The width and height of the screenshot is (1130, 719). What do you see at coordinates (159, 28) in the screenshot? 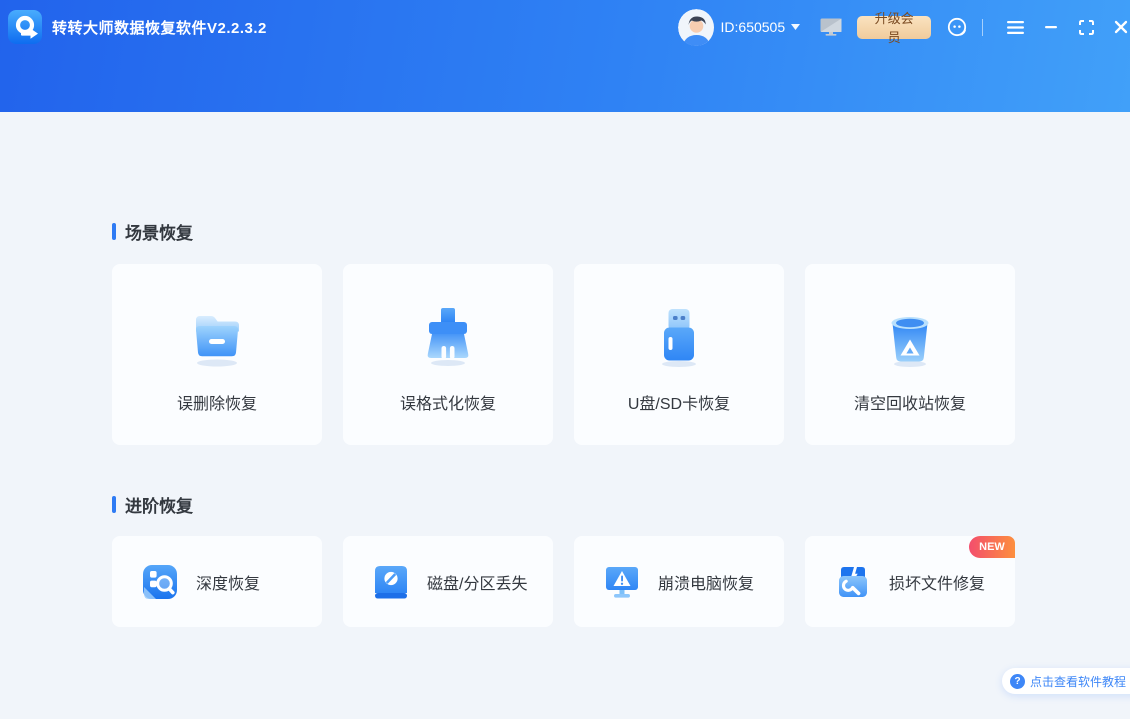
I see `app-title: 转转大师数据恢复软件V2.2.3.2` at bounding box center [159, 28].